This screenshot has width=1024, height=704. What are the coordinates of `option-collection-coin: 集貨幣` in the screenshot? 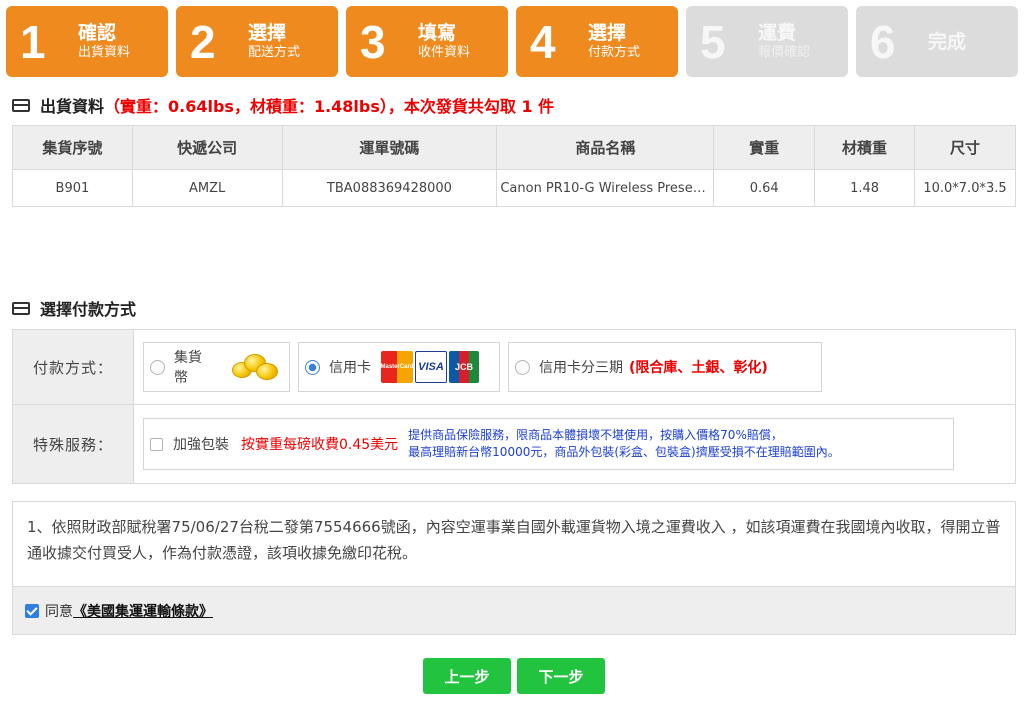 It's located at (216, 367).